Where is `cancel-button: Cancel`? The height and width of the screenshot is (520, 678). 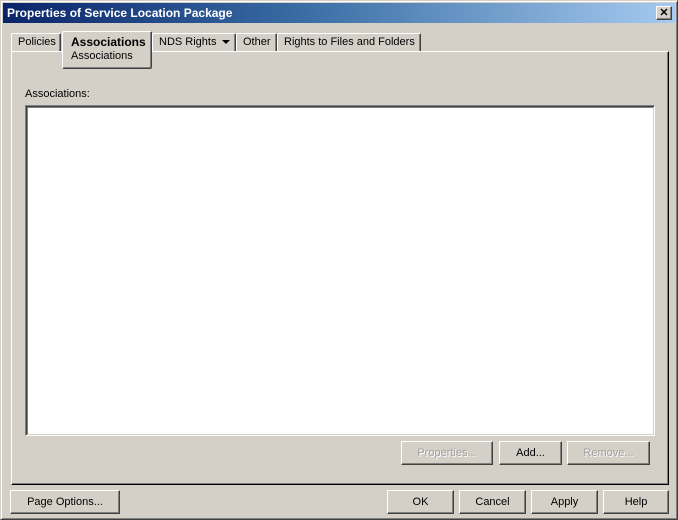
cancel-button: Cancel is located at coordinates (492, 502).